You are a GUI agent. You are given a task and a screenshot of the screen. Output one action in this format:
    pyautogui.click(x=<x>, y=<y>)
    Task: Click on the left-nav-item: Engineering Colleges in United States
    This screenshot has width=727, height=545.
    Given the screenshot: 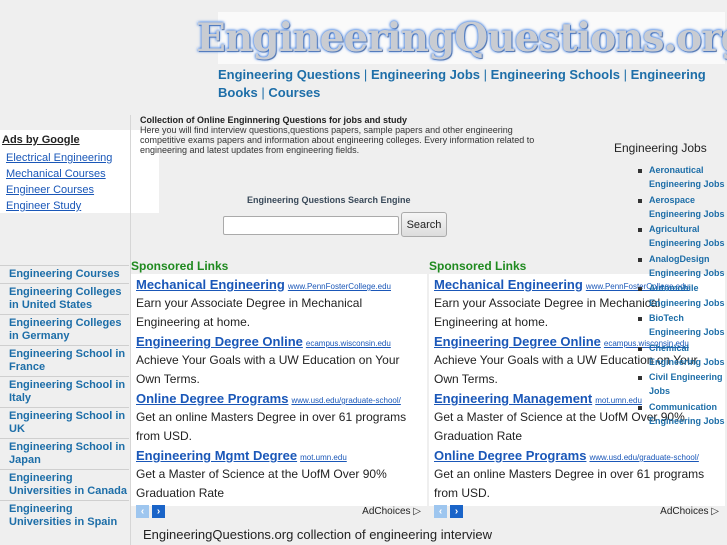 What is the action you would take?
    pyautogui.click(x=64, y=298)
    